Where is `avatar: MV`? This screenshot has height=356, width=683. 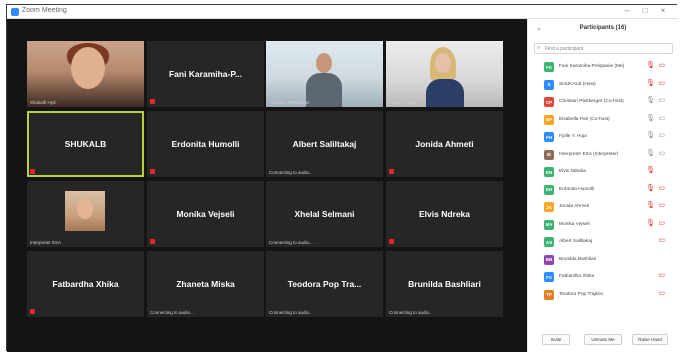
avatar: MV is located at coordinates (549, 224).